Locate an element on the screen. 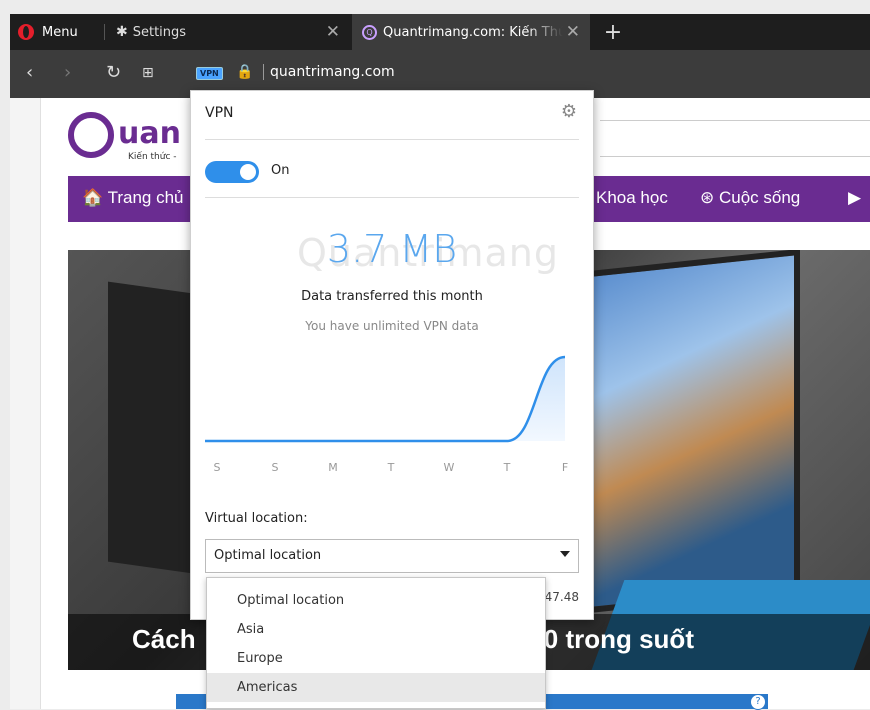 The width and height of the screenshot is (870, 710). data-sub-label: You have unlimited VPN data is located at coordinates (392, 326).